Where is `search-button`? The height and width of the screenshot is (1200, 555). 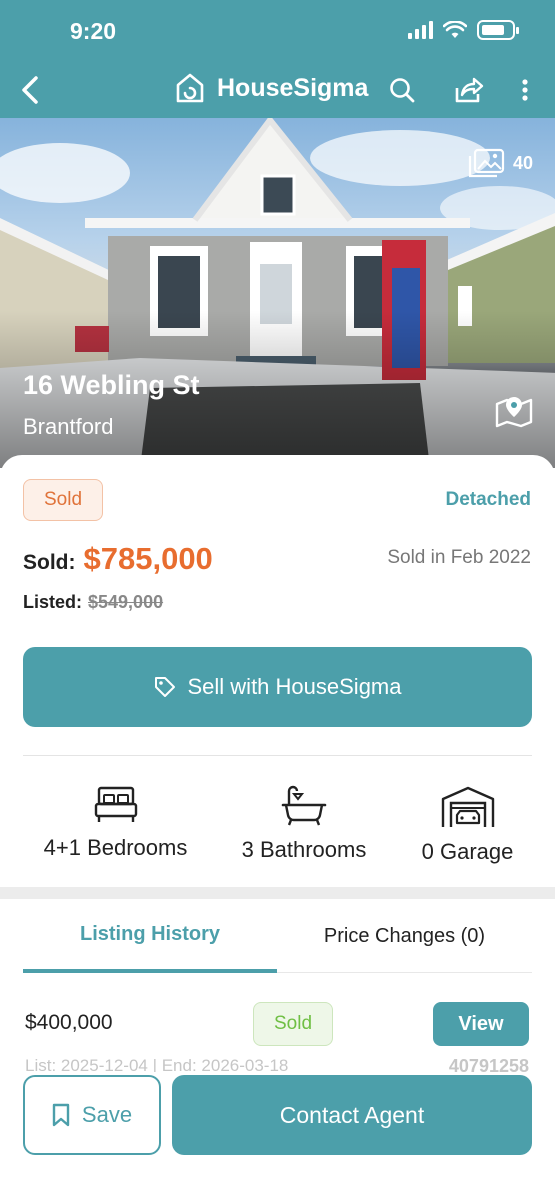 search-button is located at coordinates (402, 90).